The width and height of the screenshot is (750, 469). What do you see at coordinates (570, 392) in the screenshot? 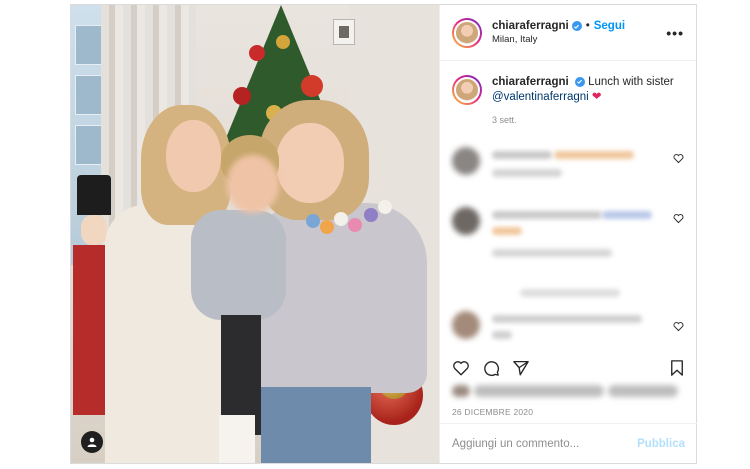
I see `likes-count-blurred` at bounding box center [570, 392].